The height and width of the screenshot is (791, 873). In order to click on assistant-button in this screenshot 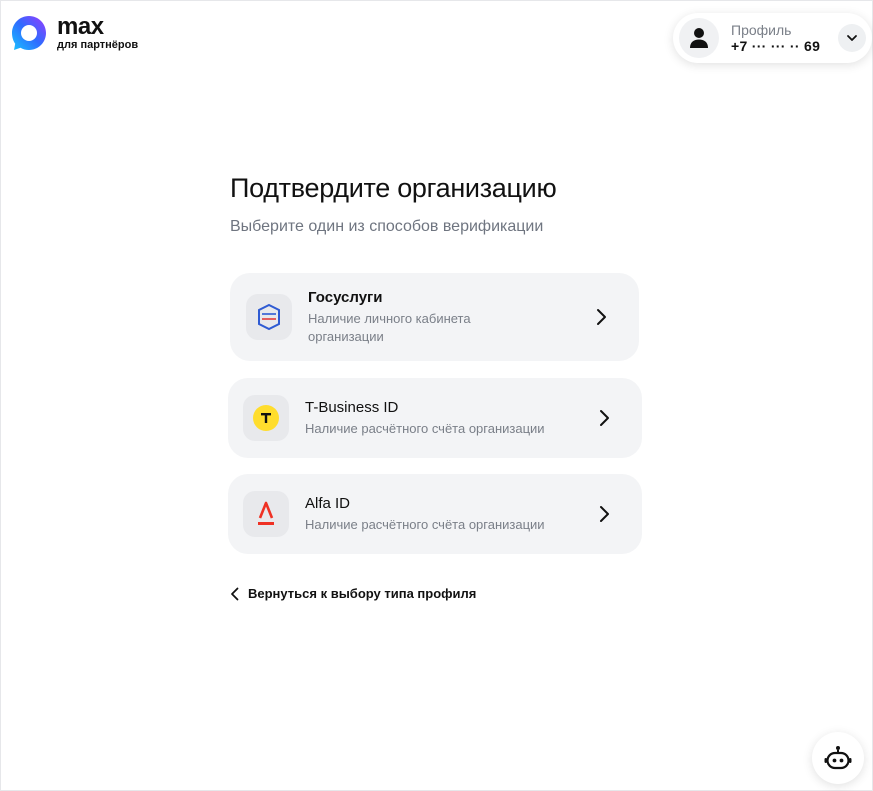, I will do `click(838, 758)`.